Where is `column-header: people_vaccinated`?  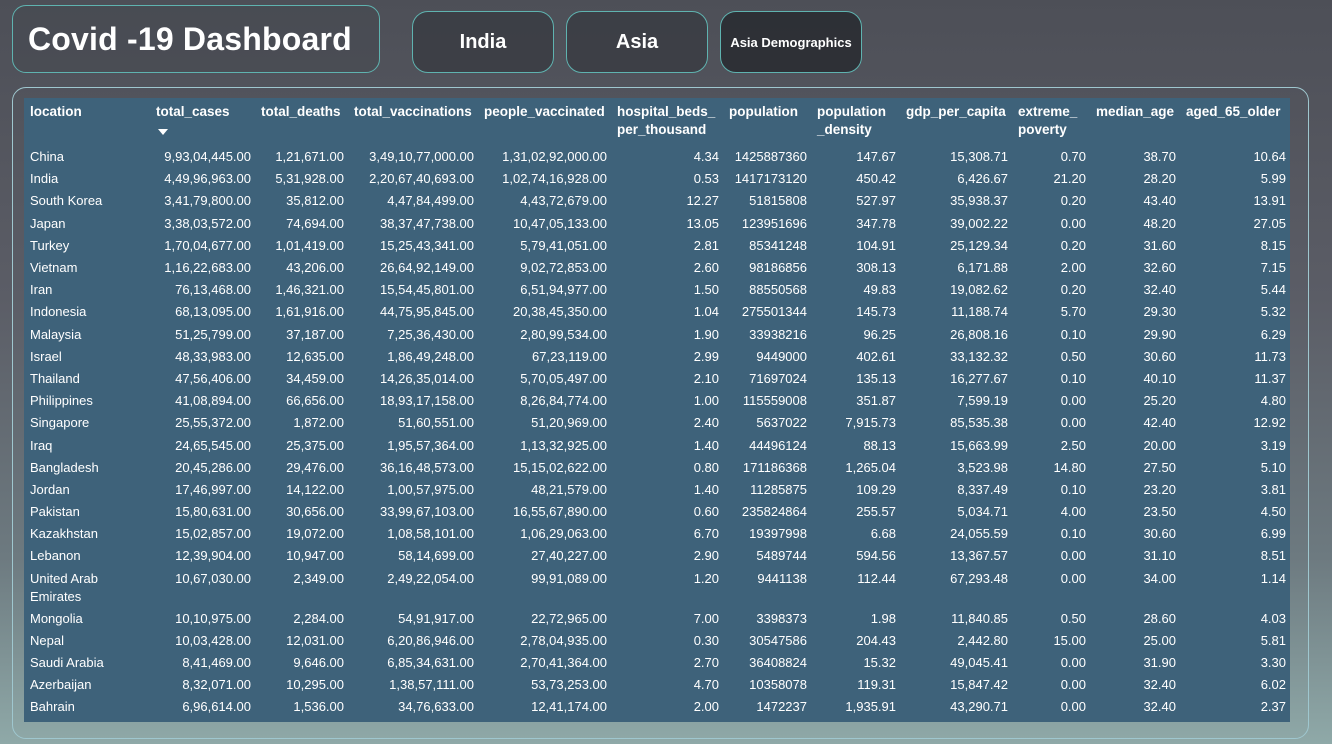 column-header: people_vaccinated is located at coordinates (544, 122).